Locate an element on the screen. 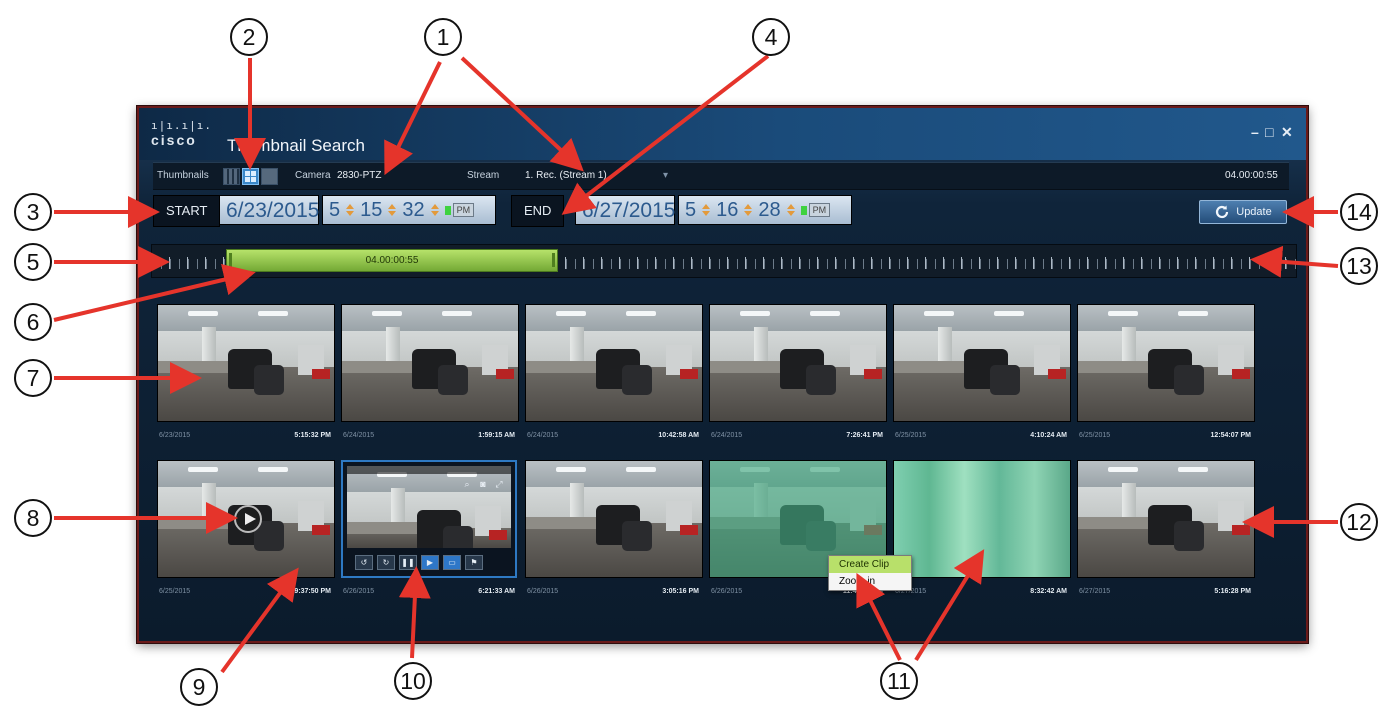  create-clip-menu-item: Create Clip is located at coordinates (870, 564).